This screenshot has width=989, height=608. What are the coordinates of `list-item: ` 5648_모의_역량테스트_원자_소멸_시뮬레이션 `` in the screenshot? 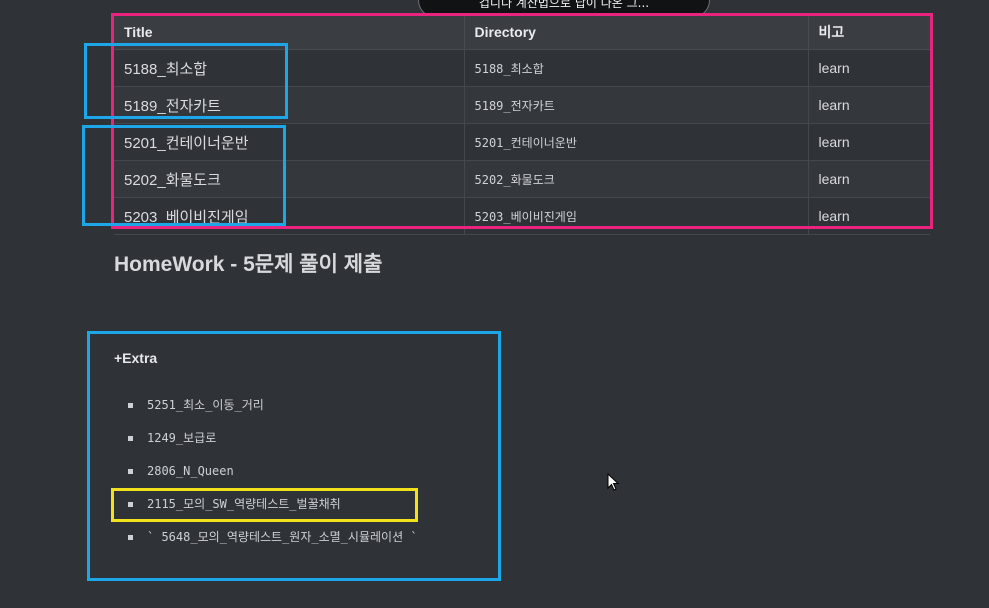 It's located at (273, 537).